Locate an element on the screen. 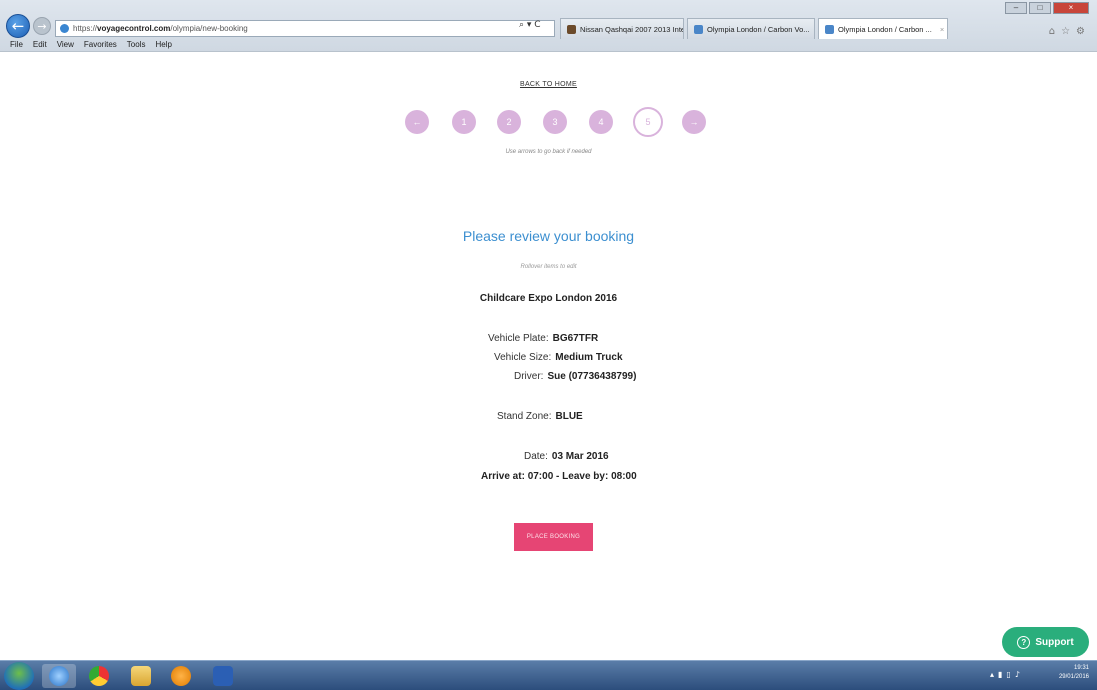 The width and height of the screenshot is (1097, 690). tab-nissan: Nissan Qashqai 2007 2013 Inter is located at coordinates (622, 28).